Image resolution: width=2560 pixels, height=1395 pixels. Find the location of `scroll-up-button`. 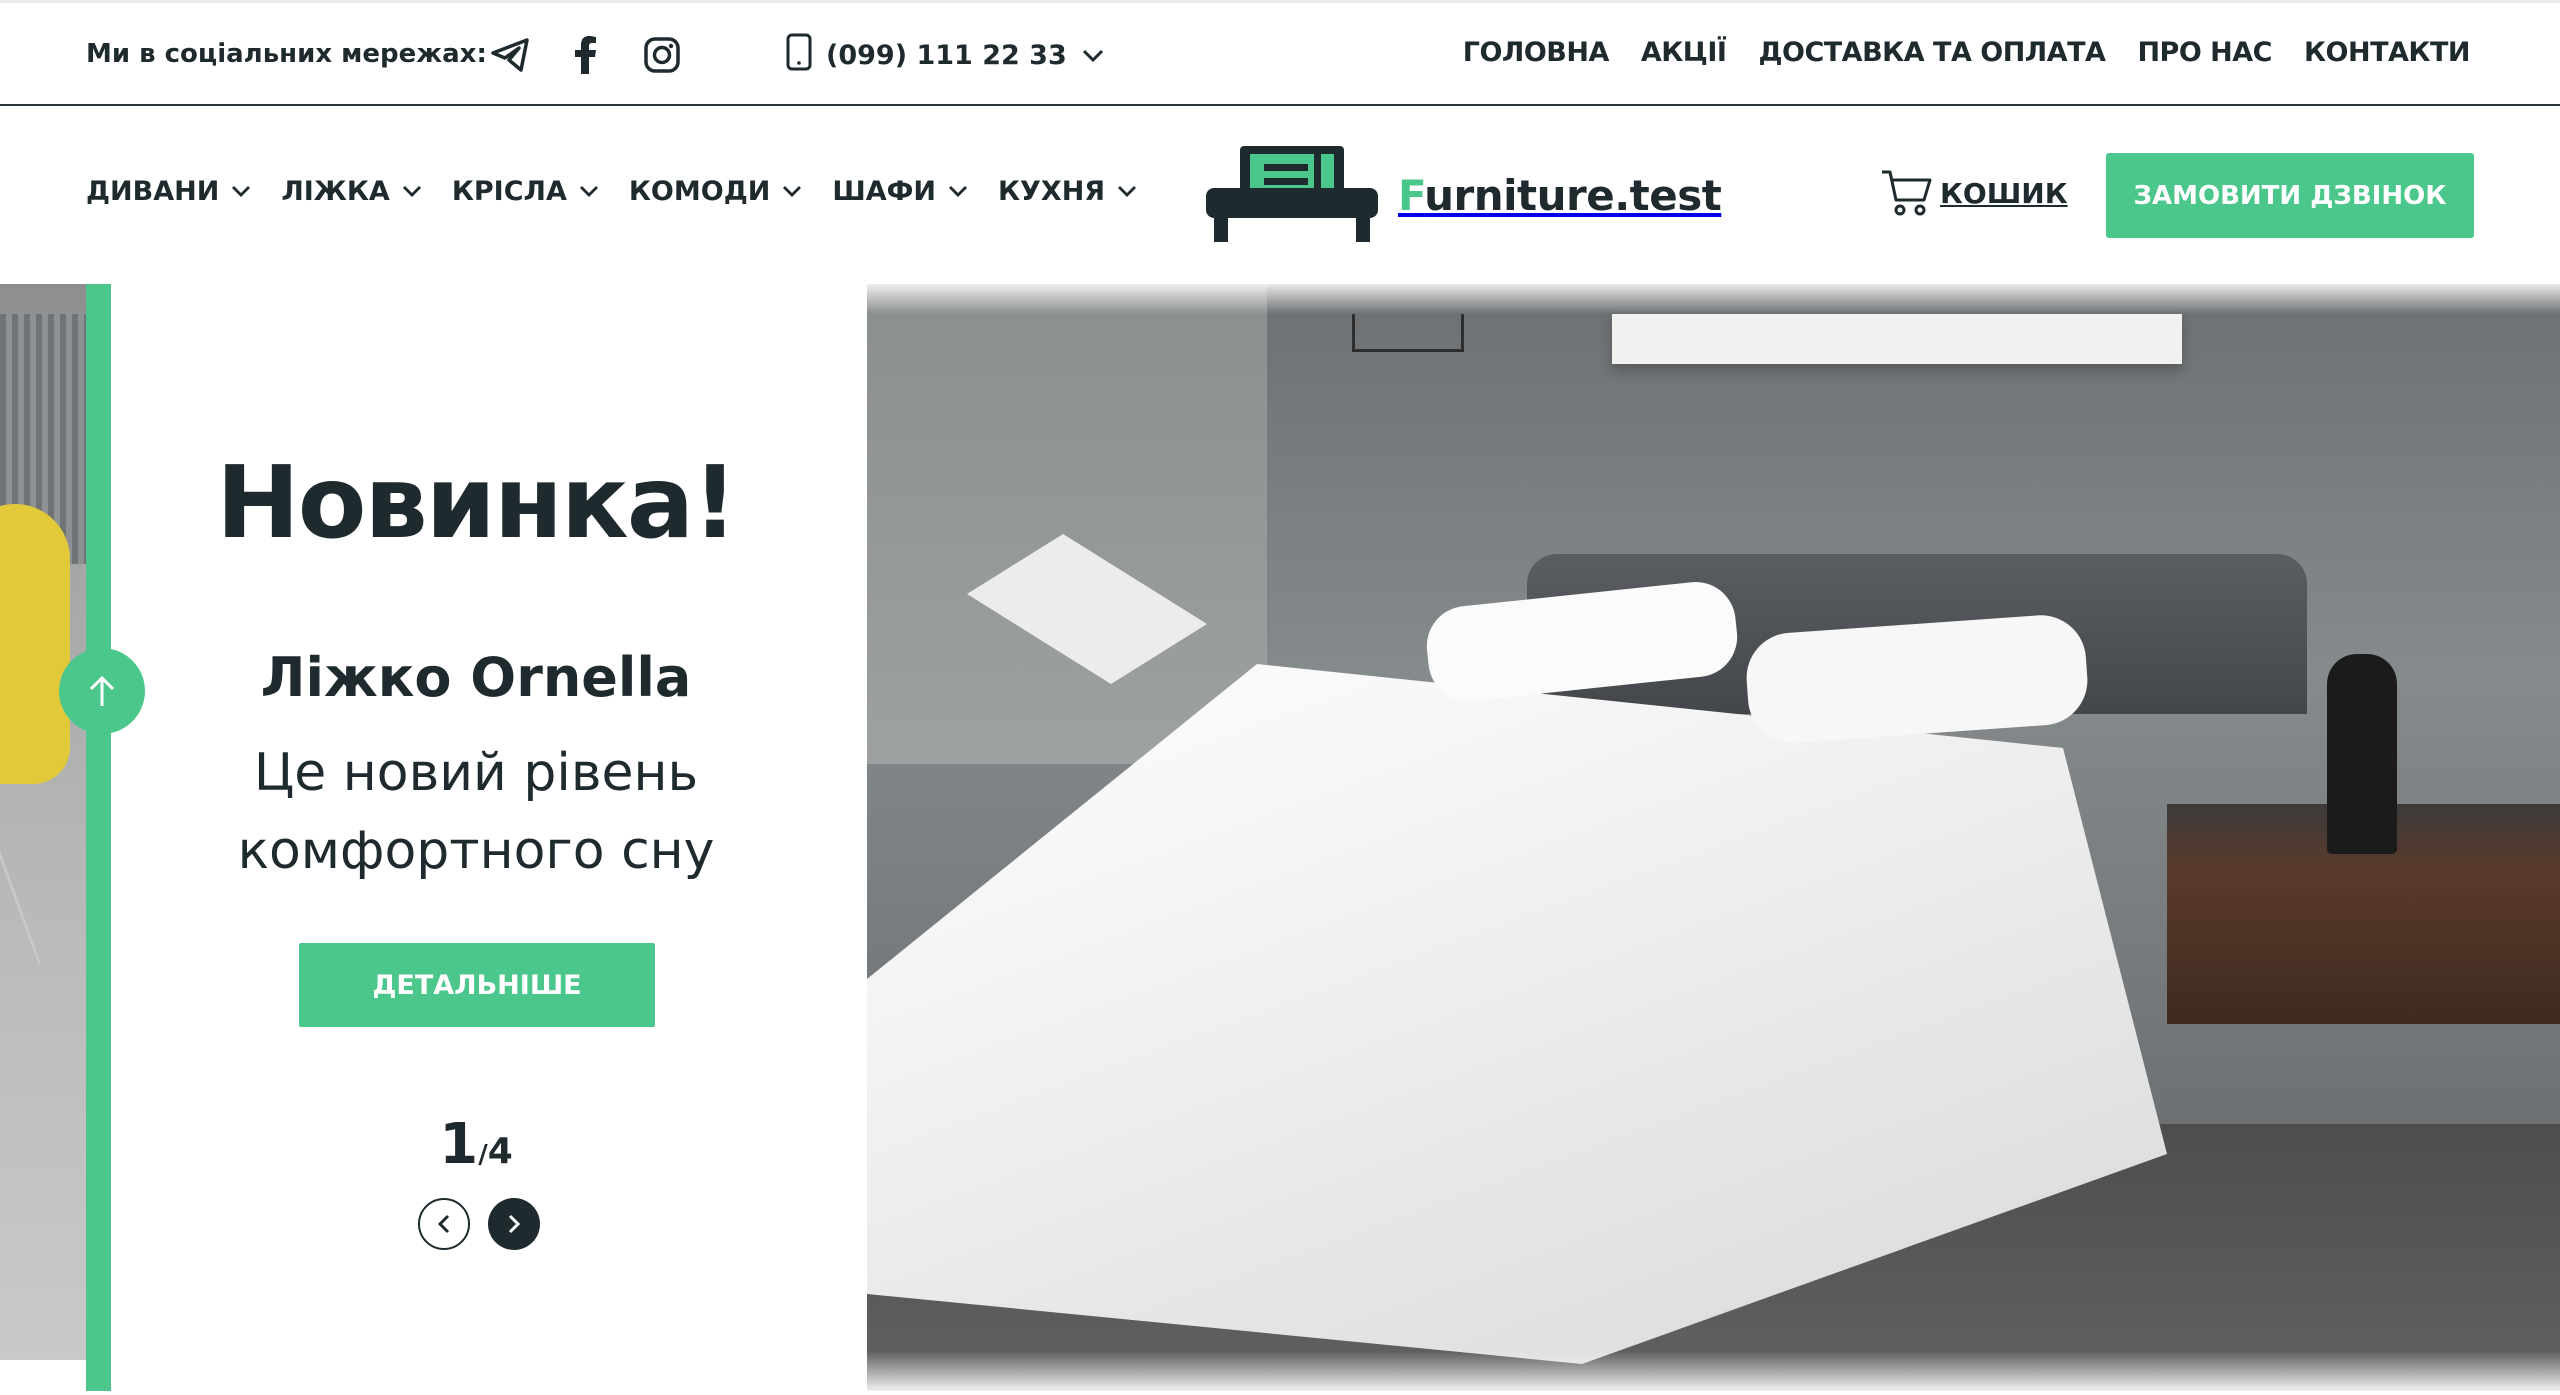

scroll-up-button is located at coordinates (102, 691).